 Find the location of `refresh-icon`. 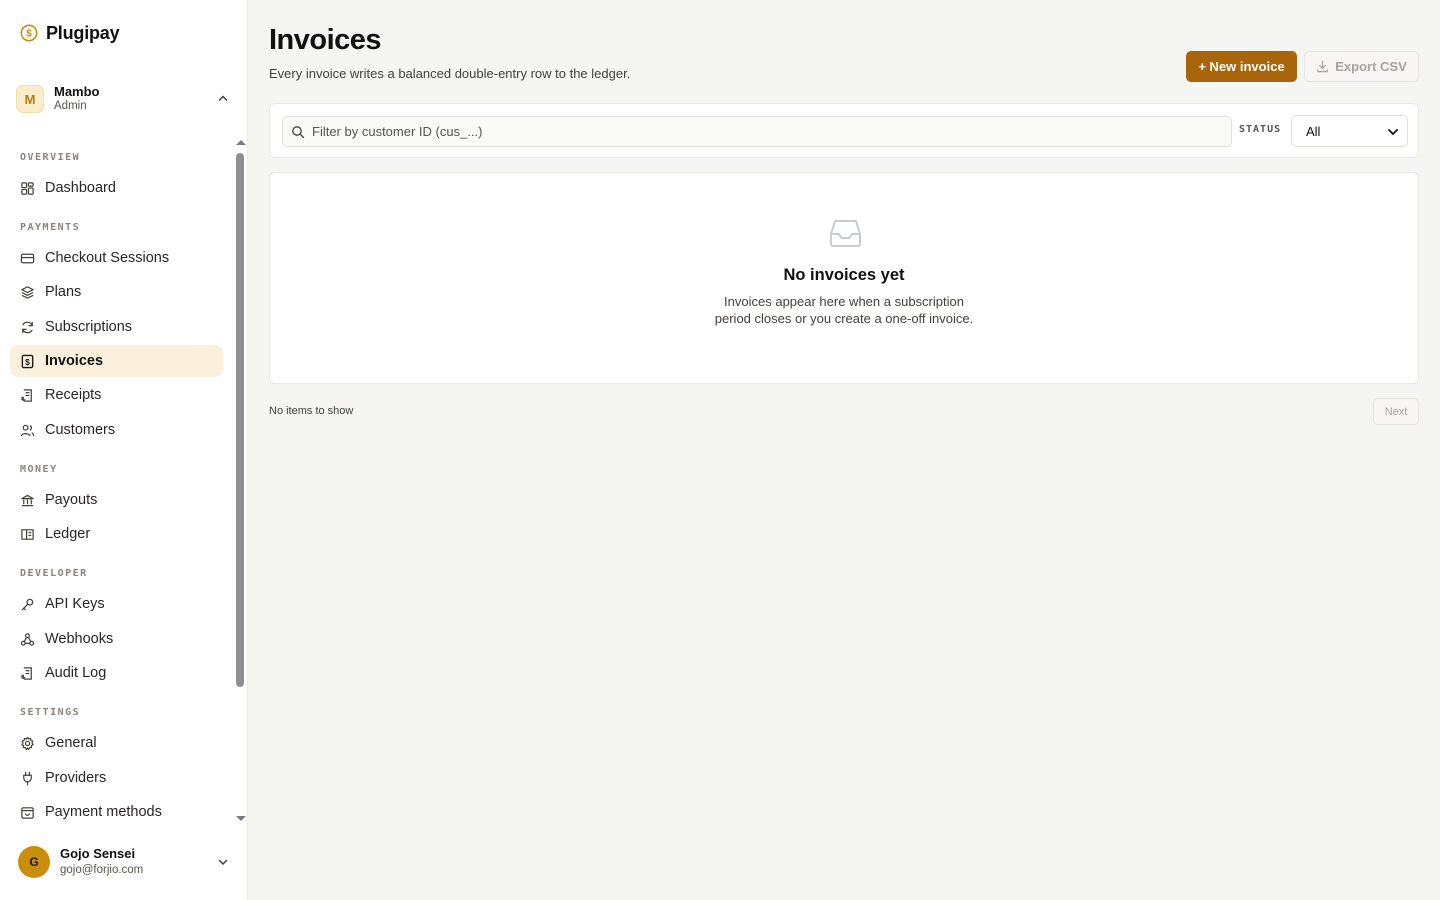

refresh-icon is located at coordinates (27, 327).